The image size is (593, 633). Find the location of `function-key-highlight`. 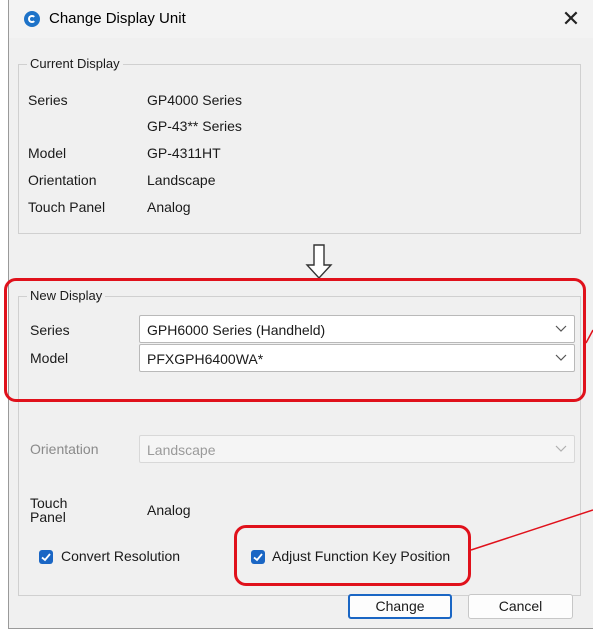

function-key-highlight is located at coordinates (352, 555).